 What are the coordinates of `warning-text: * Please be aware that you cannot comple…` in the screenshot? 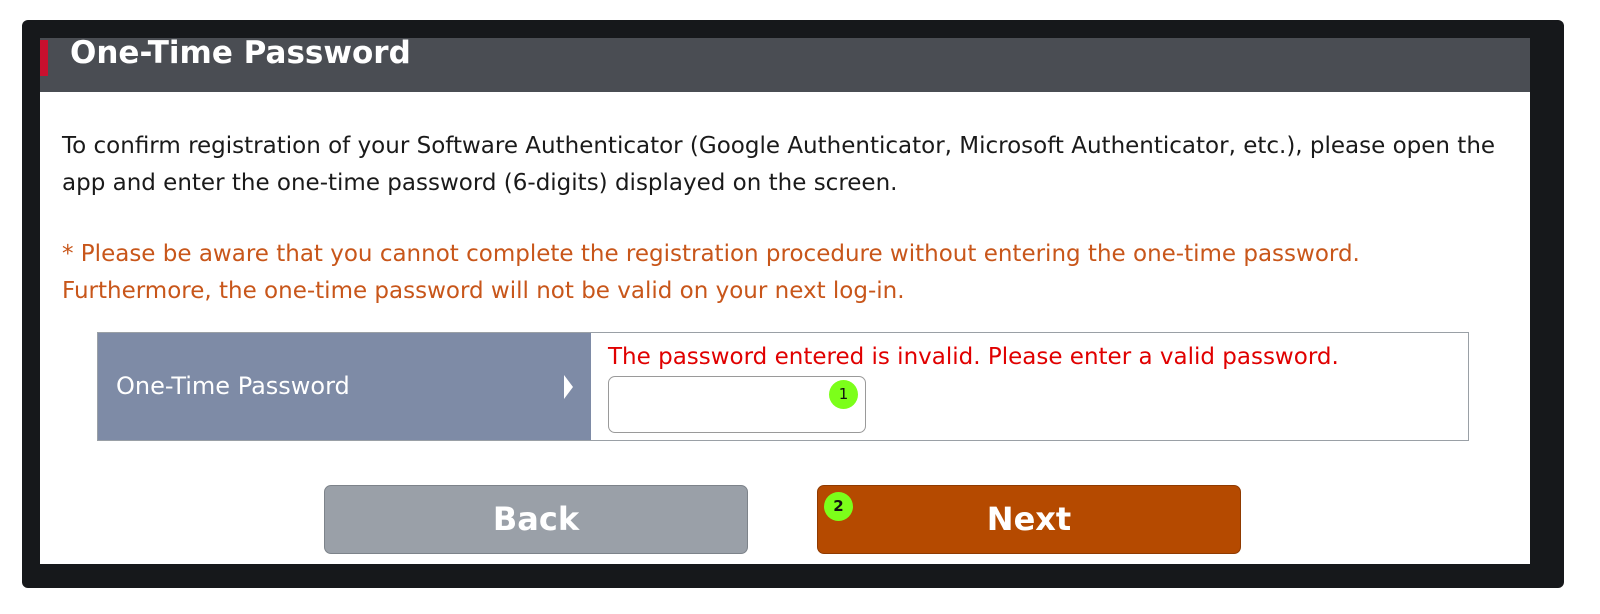 It's located at (711, 272).